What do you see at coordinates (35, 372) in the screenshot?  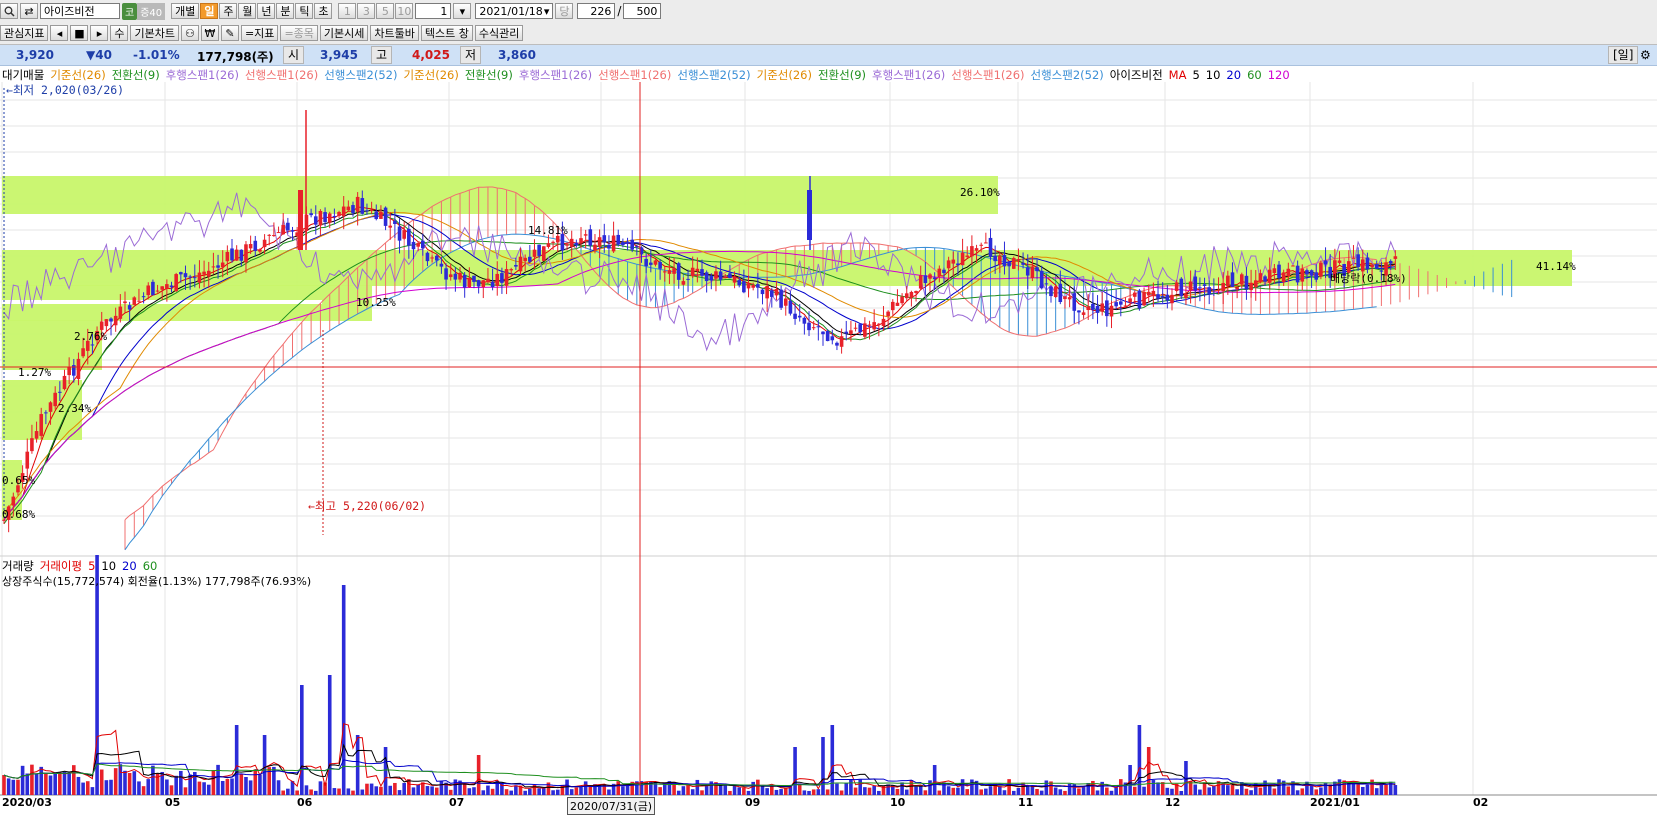 I see `zone-pct-6: 1.27%` at bounding box center [35, 372].